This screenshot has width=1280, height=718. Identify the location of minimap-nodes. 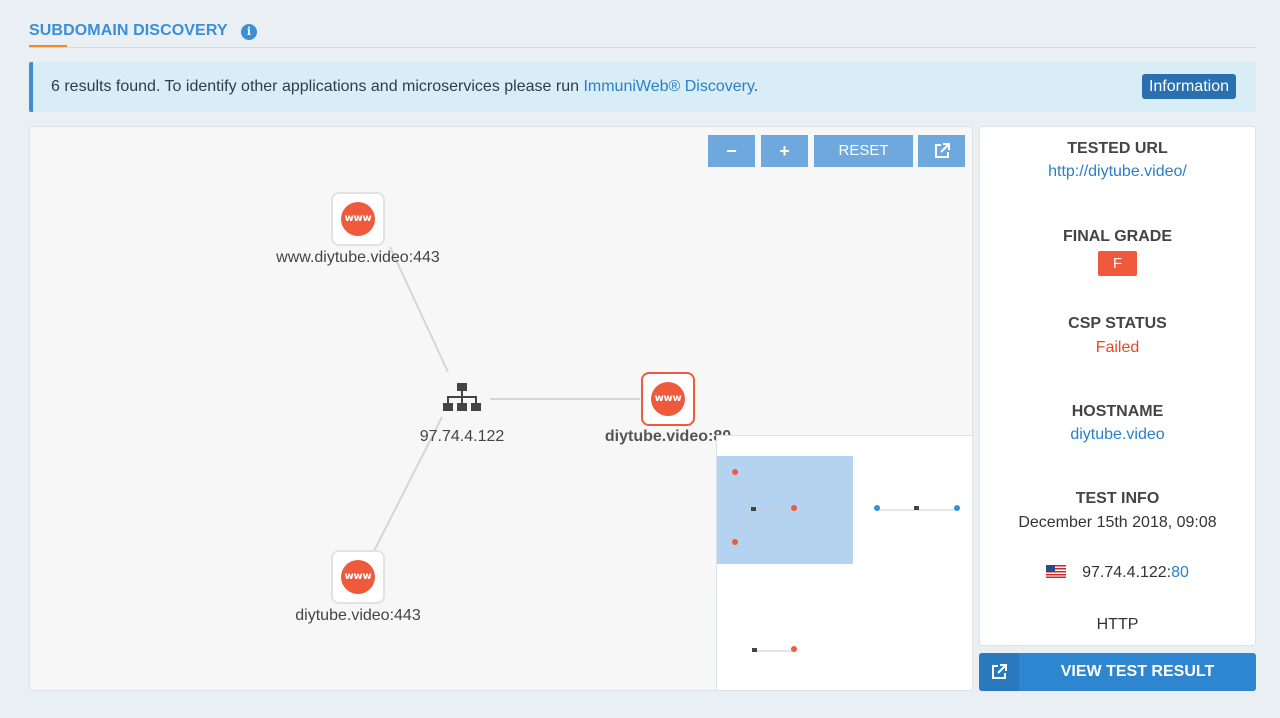
(846, 560).